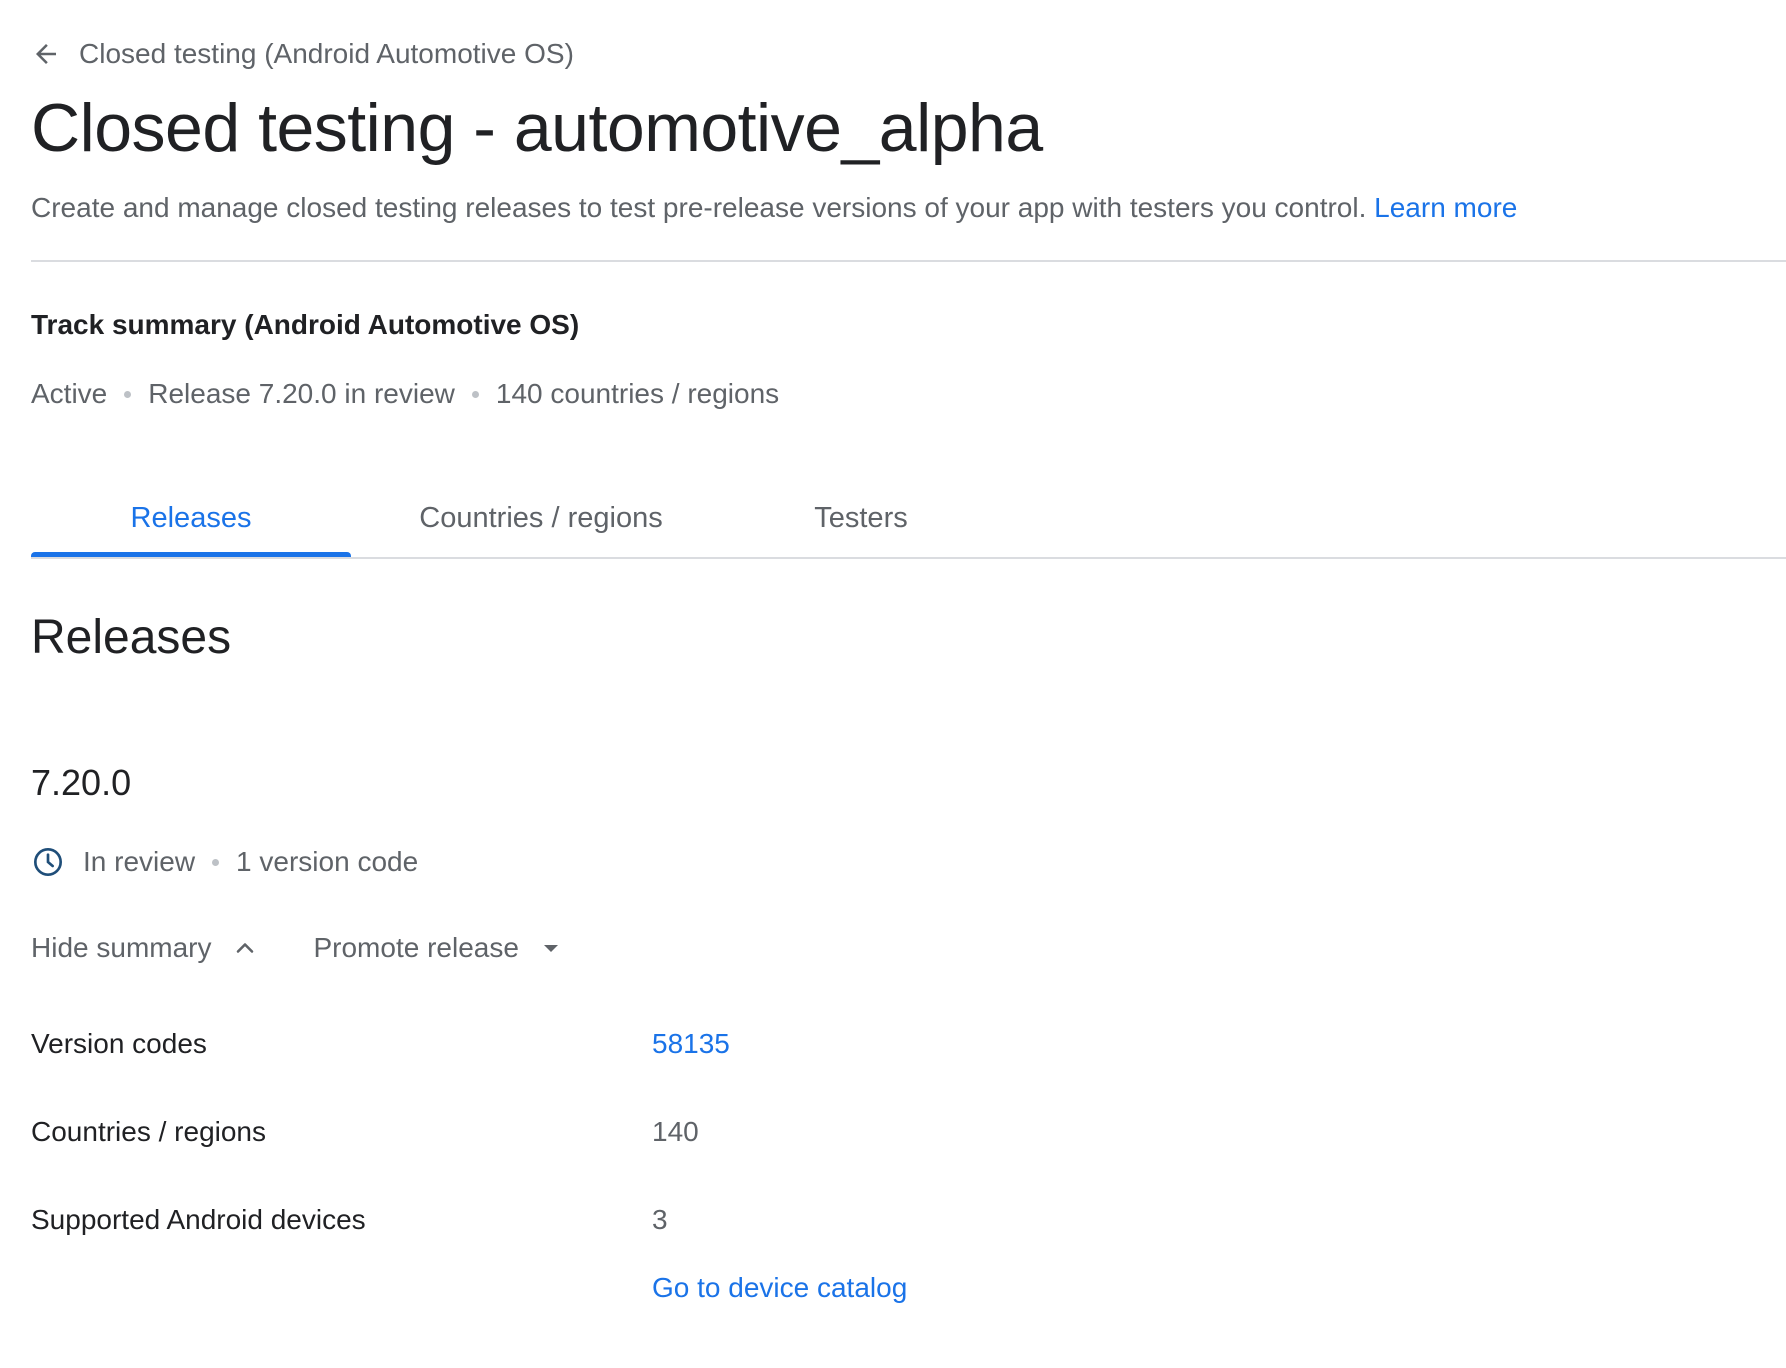 The width and height of the screenshot is (1786, 1368). I want to click on track-release-status: Release 7.20.0 in review, so click(301, 393).